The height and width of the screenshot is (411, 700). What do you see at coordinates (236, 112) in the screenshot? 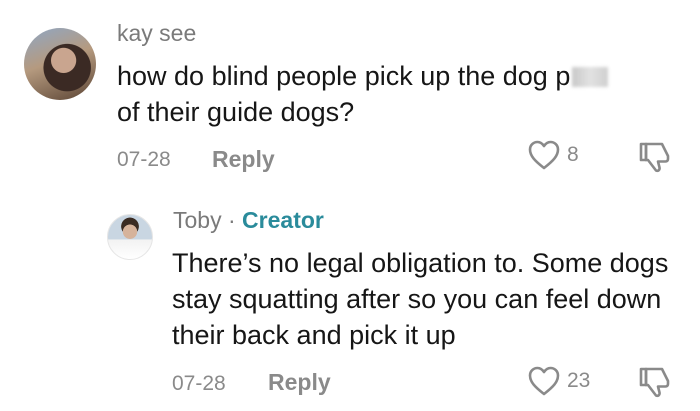
I see `comment-text-line2: of their guide dogs?` at bounding box center [236, 112].